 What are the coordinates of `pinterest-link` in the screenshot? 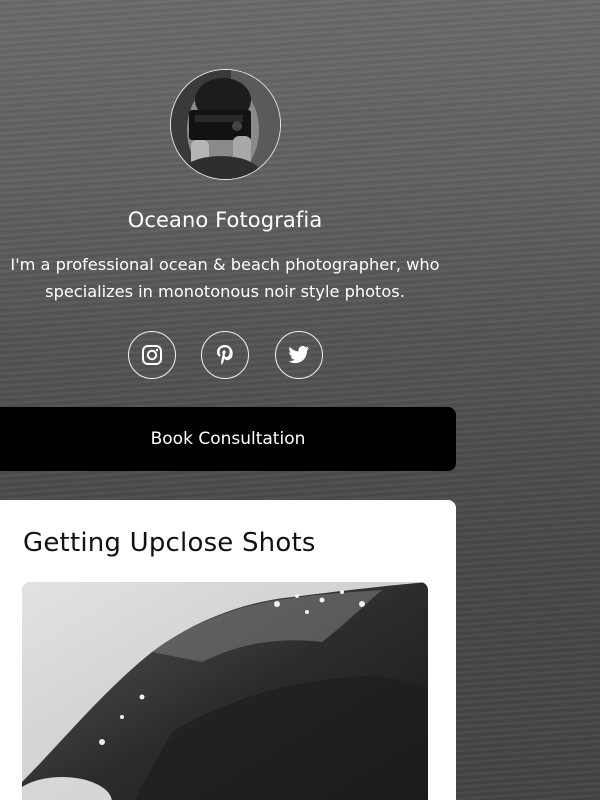 It's located at (225, 355).